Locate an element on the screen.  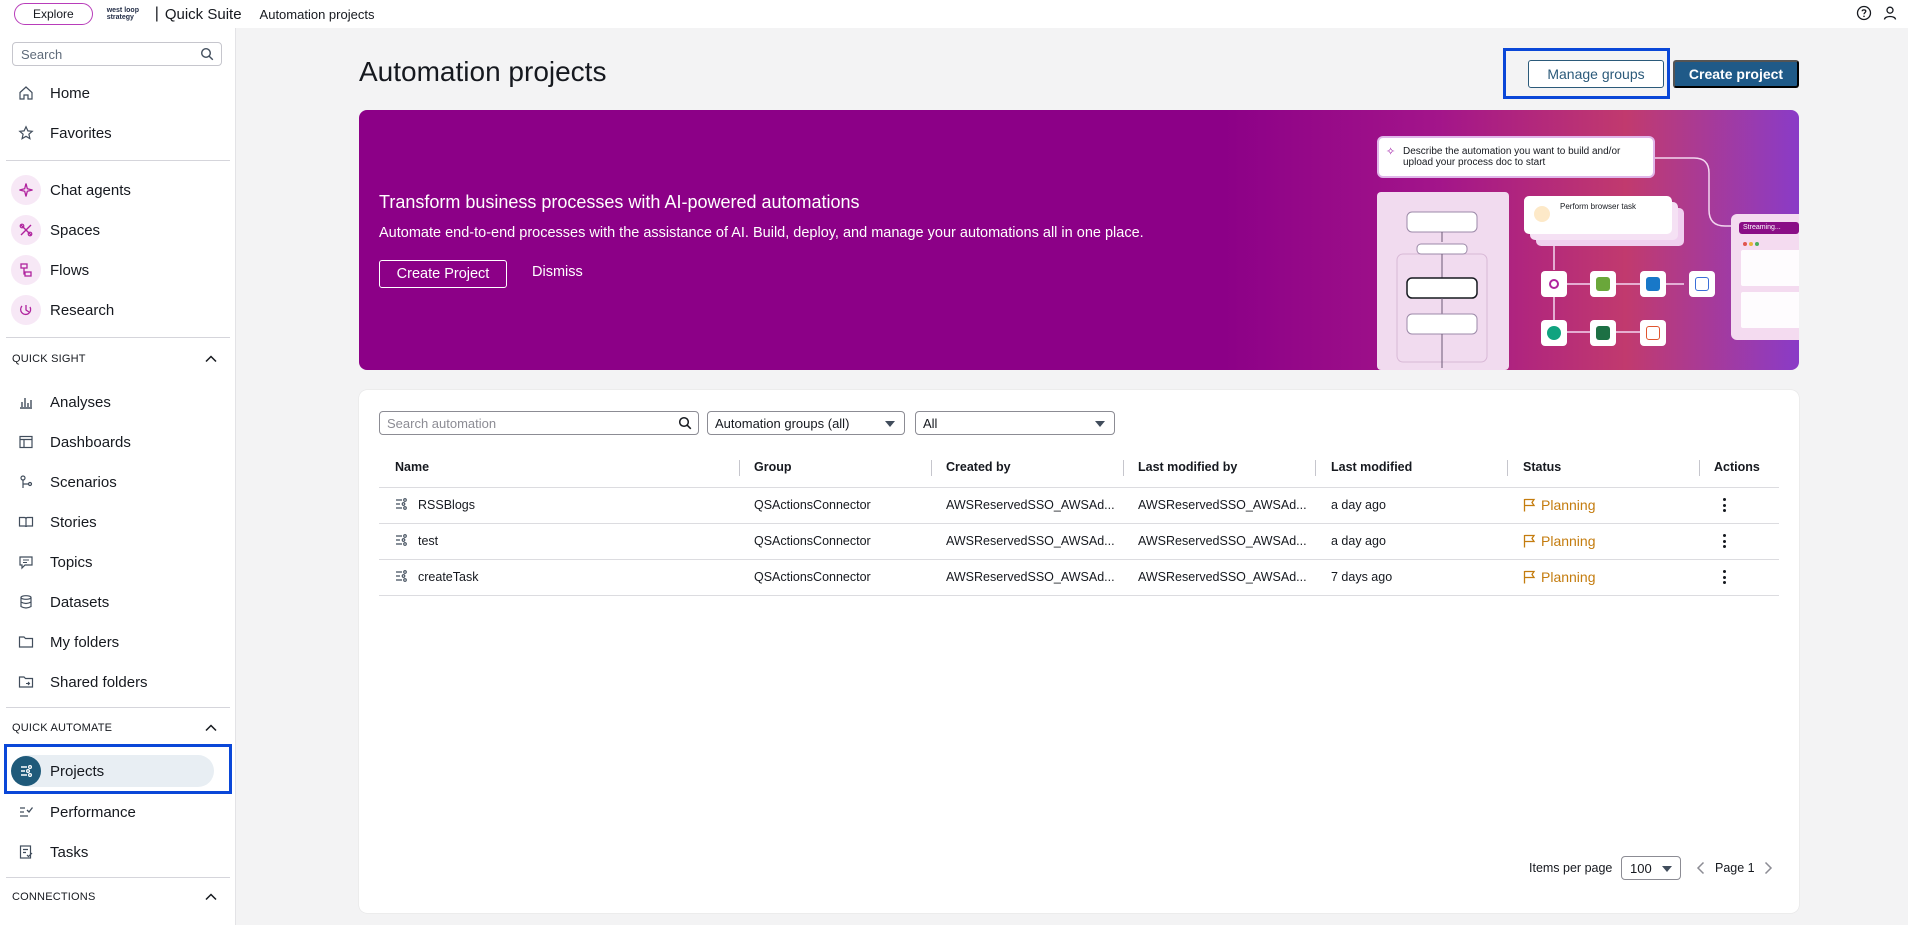
illustration-task-card: Perform browser task is located at coordinates (1598, 215).